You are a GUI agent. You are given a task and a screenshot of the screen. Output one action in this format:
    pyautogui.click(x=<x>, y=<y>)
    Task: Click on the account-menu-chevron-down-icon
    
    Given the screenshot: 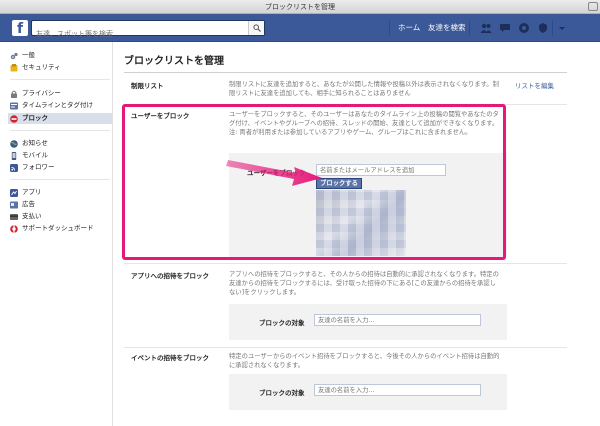 What is the action you would take?
    pyautogui.click(x=562, y=28)
    